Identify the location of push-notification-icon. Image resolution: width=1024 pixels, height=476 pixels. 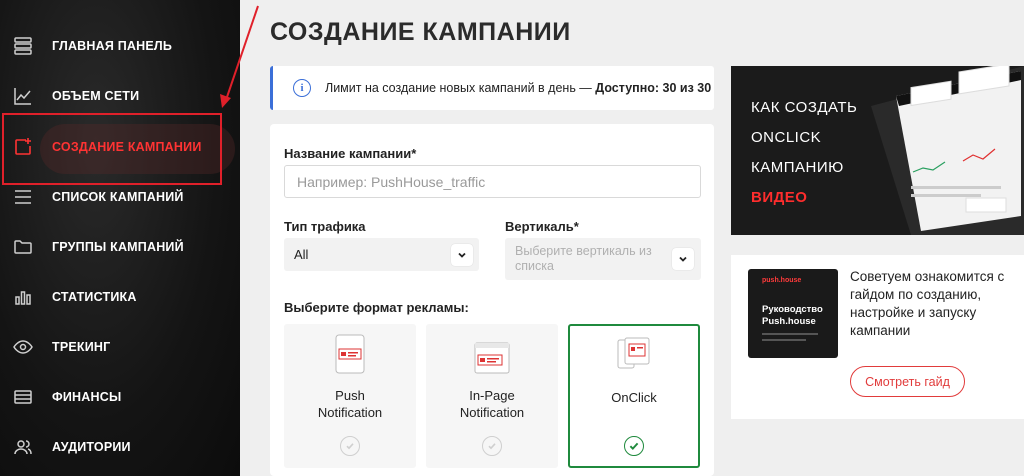
(350, 354).